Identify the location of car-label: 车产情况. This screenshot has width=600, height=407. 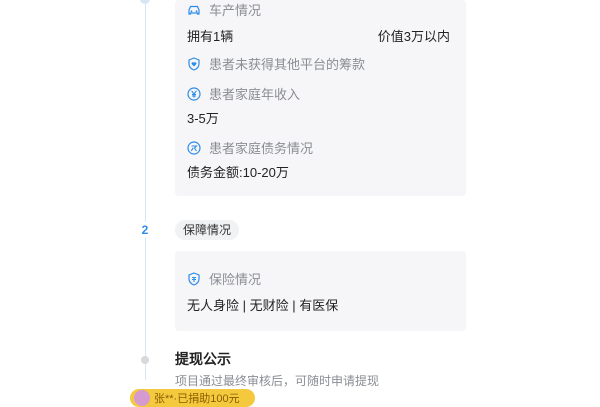
(235, 10).